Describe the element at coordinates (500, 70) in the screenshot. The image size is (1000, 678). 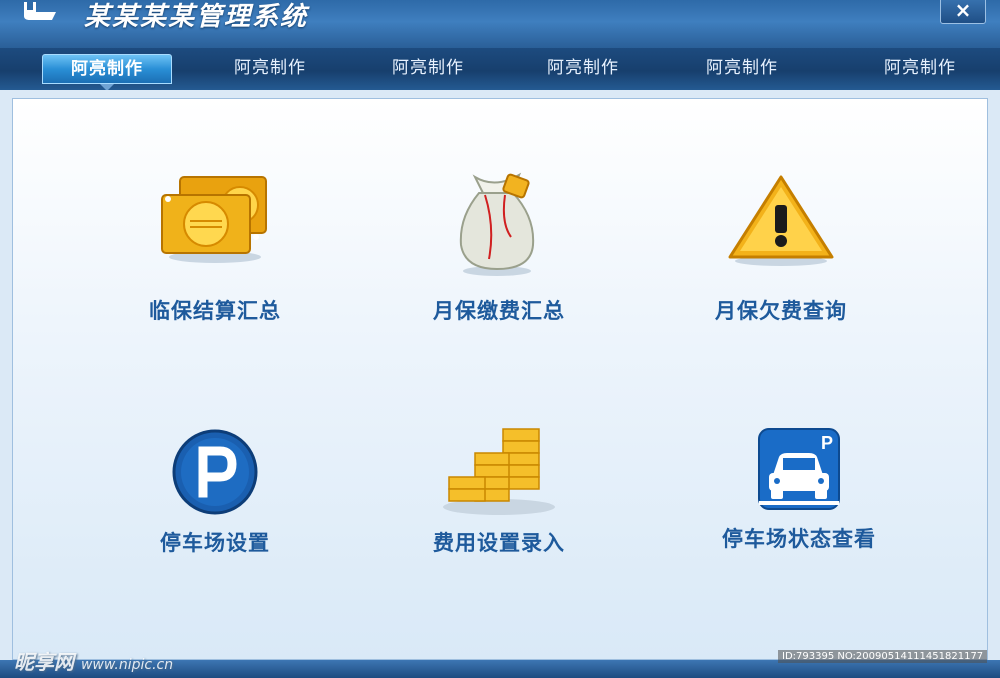
I see `tab-bar: 阿亮制作 阿亮制作 阿亮制作 阿亮制作 阿亮制作 阿亮制作` at that location.